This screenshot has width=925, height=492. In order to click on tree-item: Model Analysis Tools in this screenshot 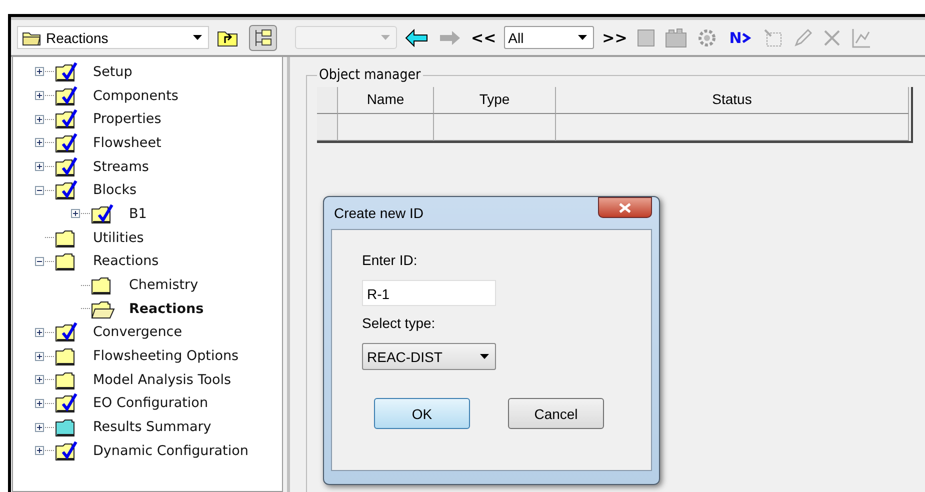, I will do `click(162, 380)`.